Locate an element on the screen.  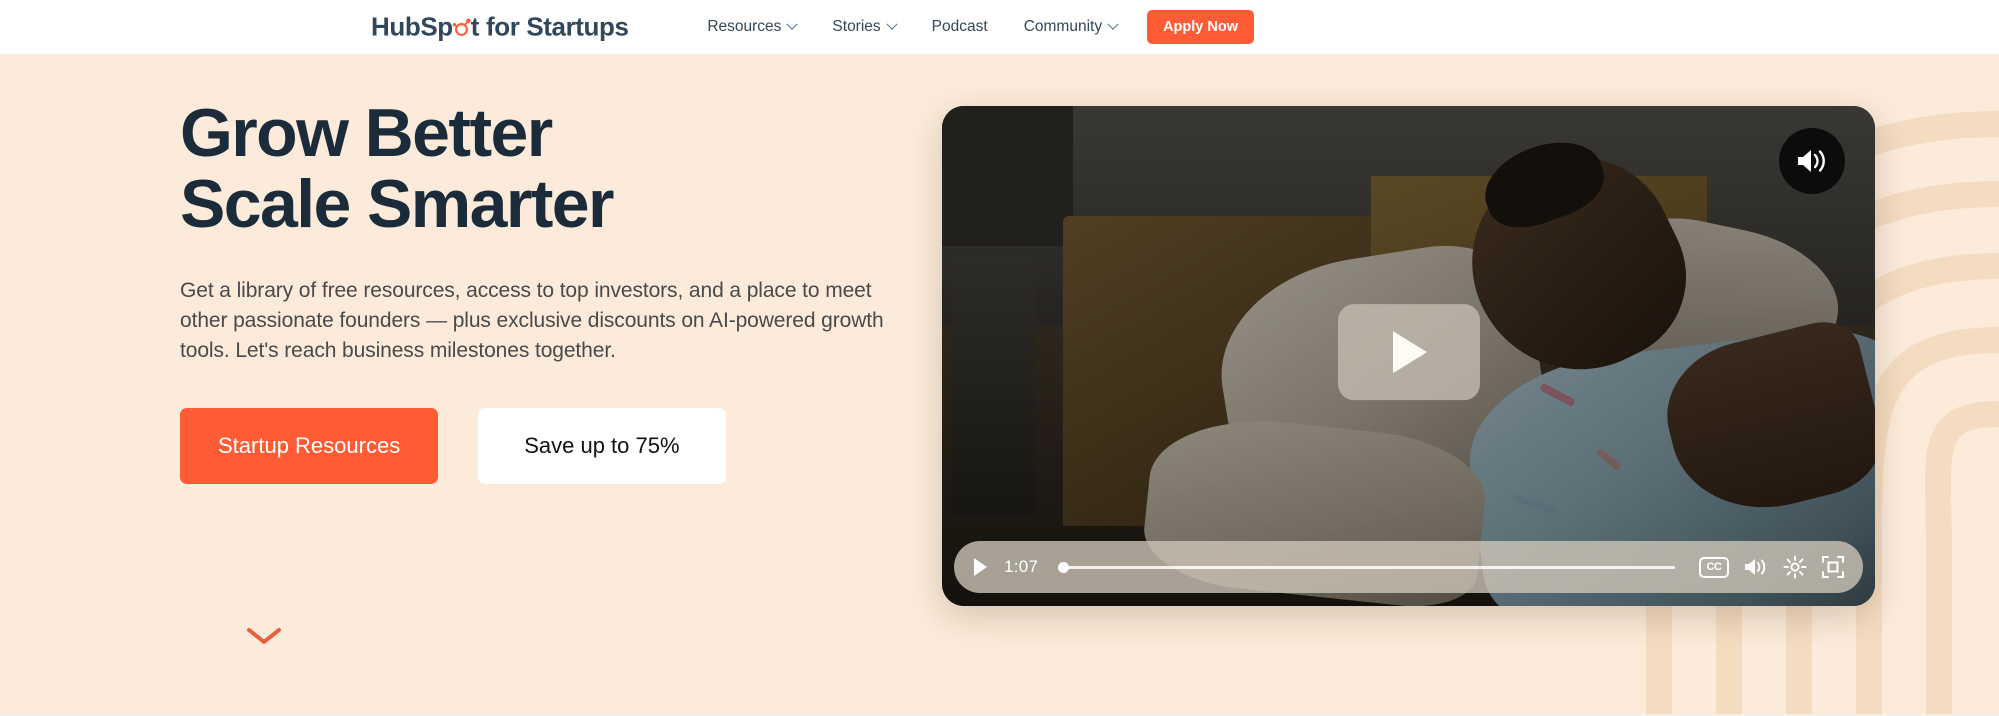
control-play-button is located at coordinates (980, 567).